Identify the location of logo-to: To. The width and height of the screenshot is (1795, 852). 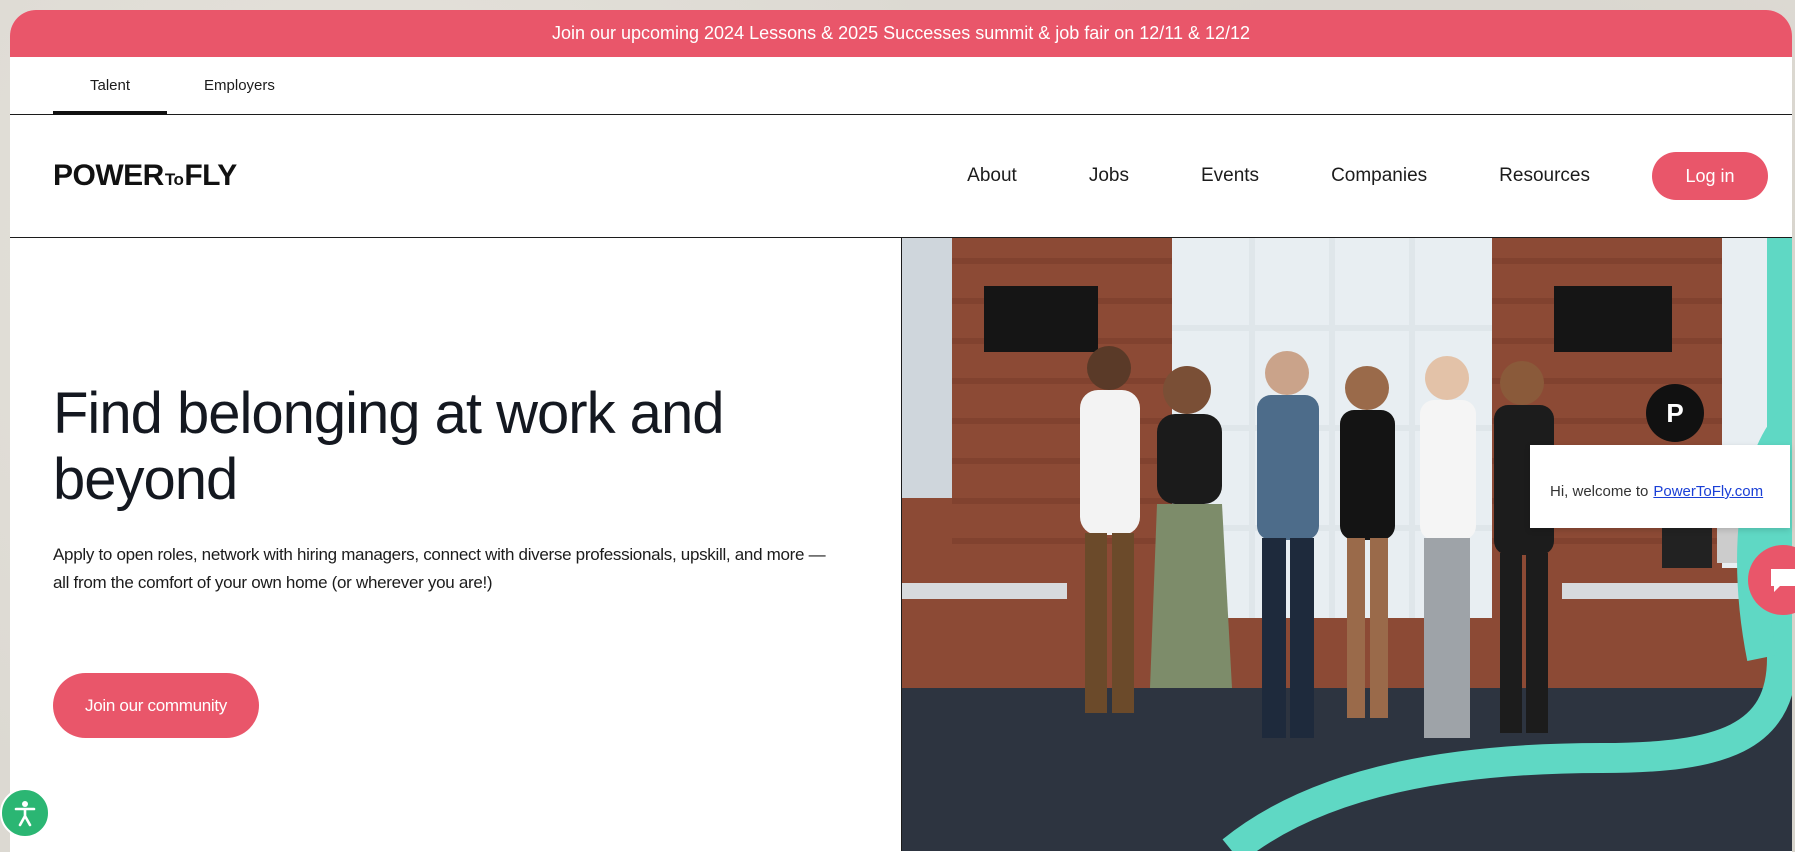
(174, 179).